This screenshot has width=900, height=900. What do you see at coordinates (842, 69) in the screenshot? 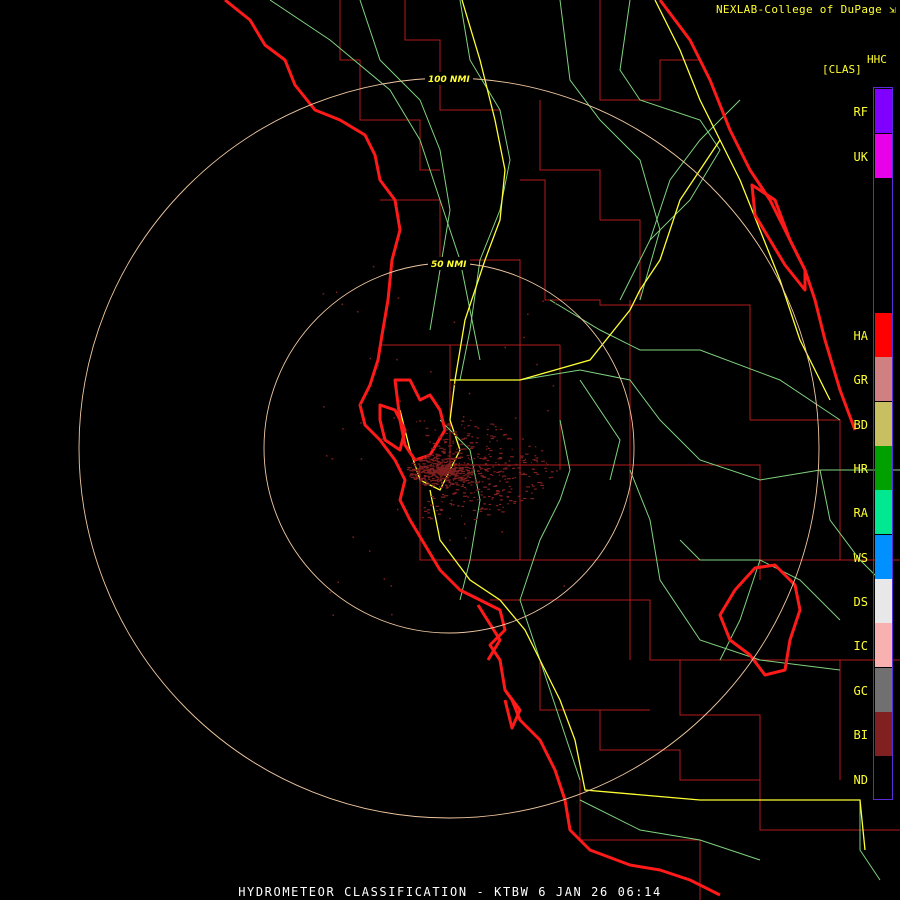
I see `product-subcode: [CLAS]` at bounding box center [842, 69].